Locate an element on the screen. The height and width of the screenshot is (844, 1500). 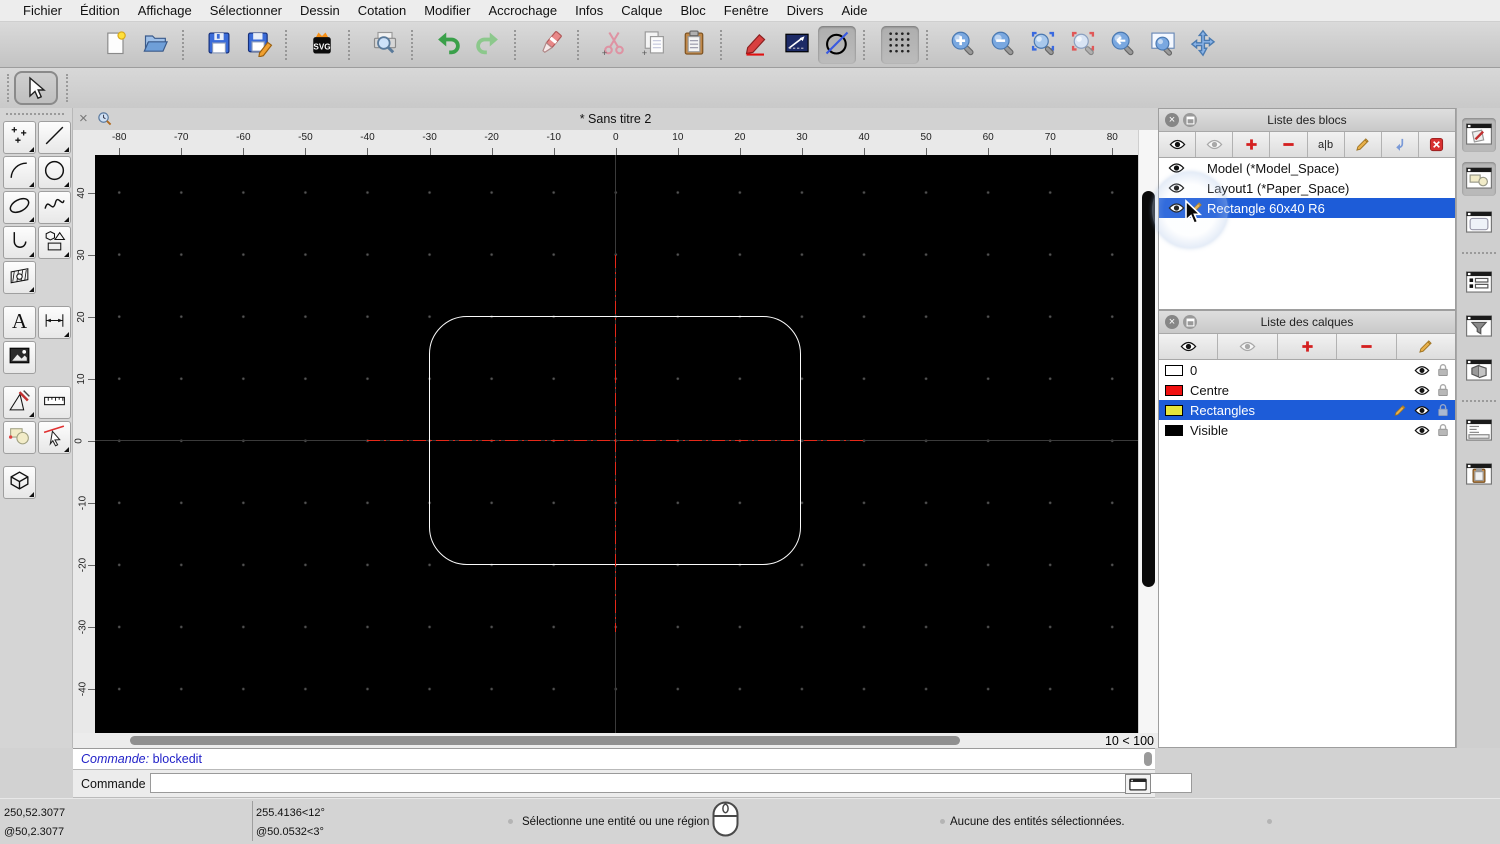
solid-tool-button is located at coordinates (19, 482).